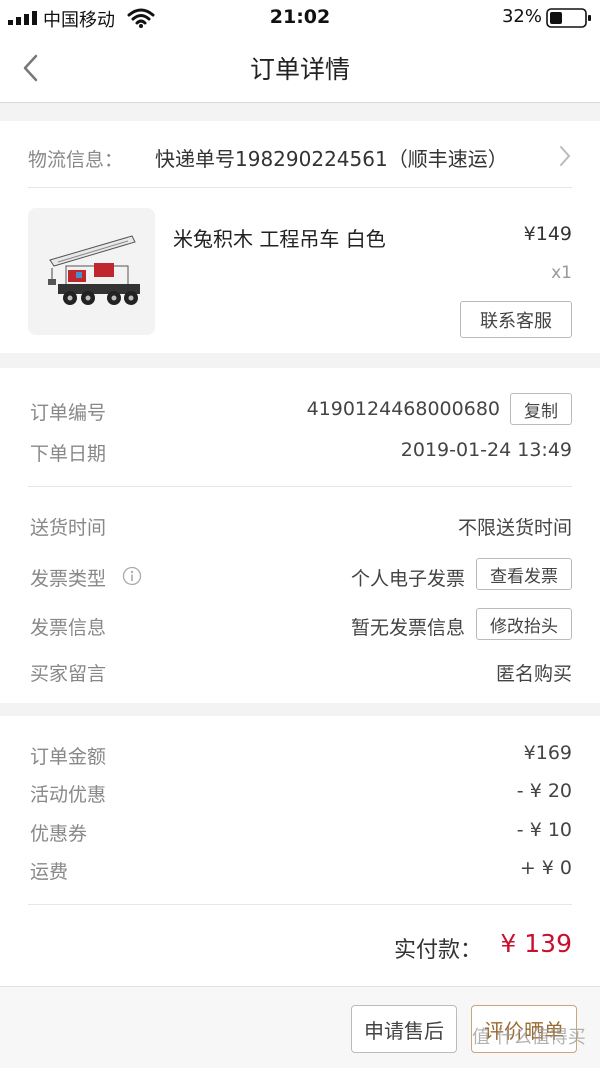  Describe the element at coordinates (300, 1027) in the screenshot. I see `bottom-action-bar: 申请售后 评价晒单 值 什么值得买` at that location.